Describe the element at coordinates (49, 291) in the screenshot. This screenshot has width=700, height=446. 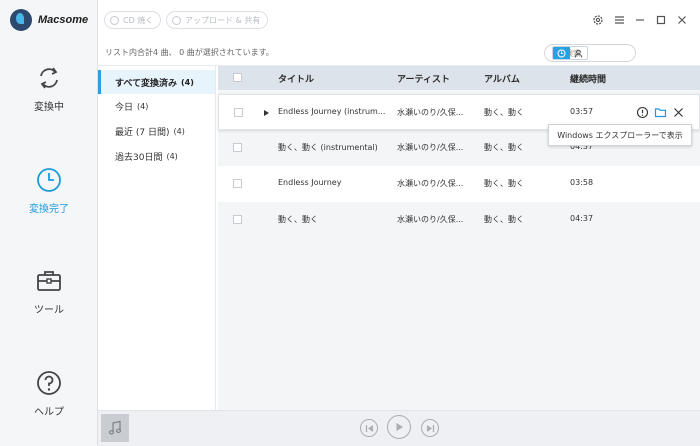
I see `nav-tools: ツール` at that location.